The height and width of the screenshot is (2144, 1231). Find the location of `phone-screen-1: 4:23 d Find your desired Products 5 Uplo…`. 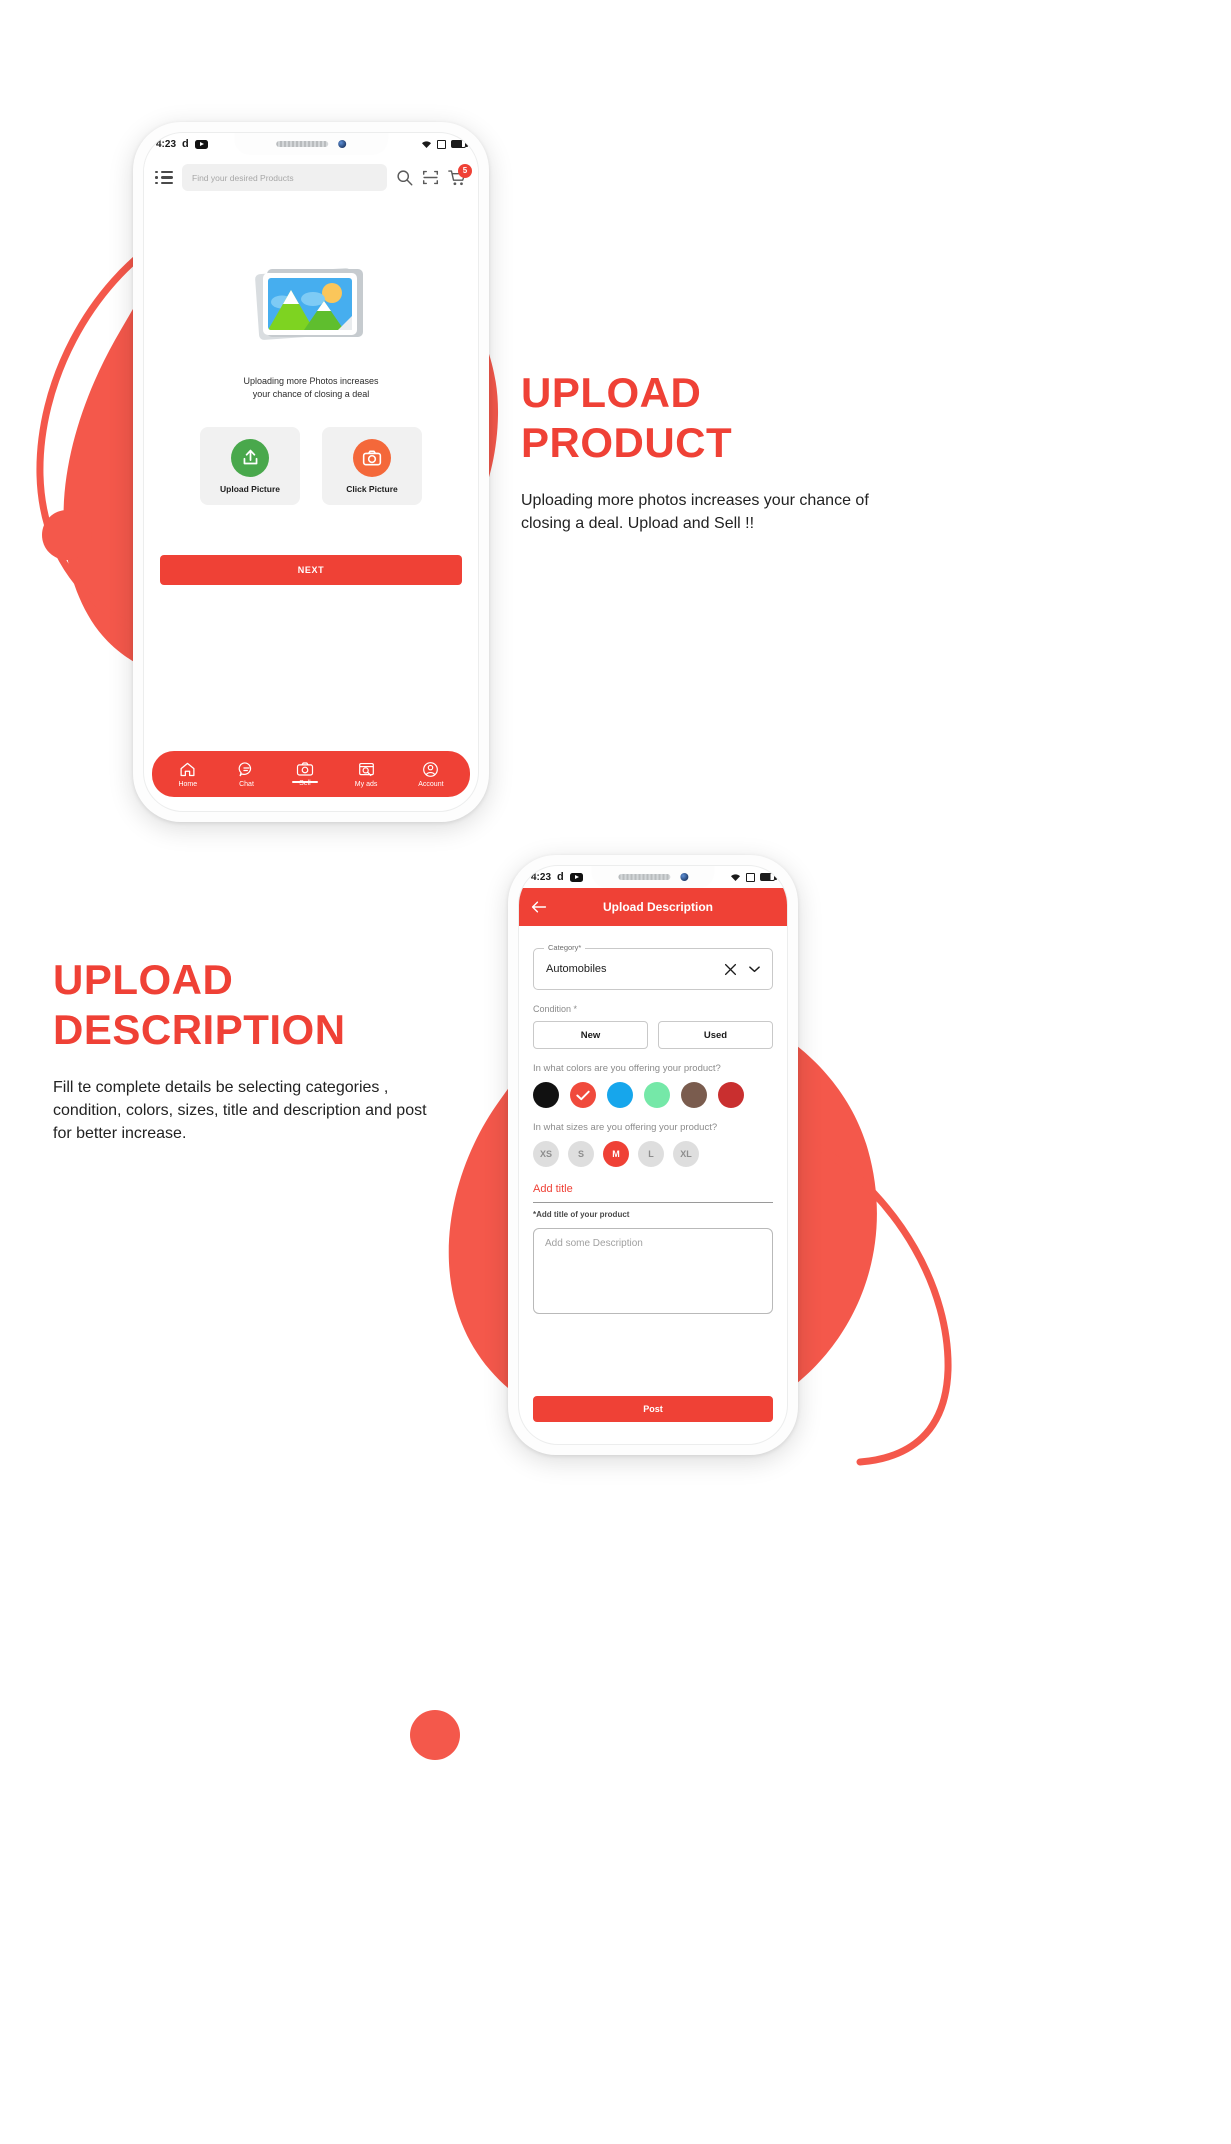

phone-screen-1: 4:23 d Find your desired Products 5 Uplo… is located at coordinates (311, 472).